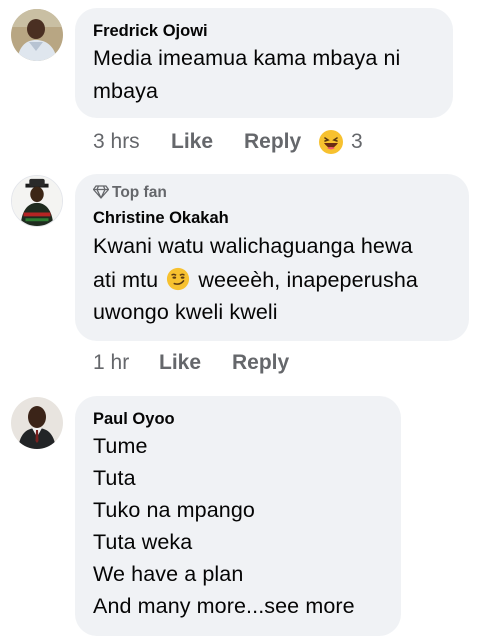  Describe the element at coordinates (143, 542) in the screenshot. I see `comment-text-line: Tuta weka` at that location.